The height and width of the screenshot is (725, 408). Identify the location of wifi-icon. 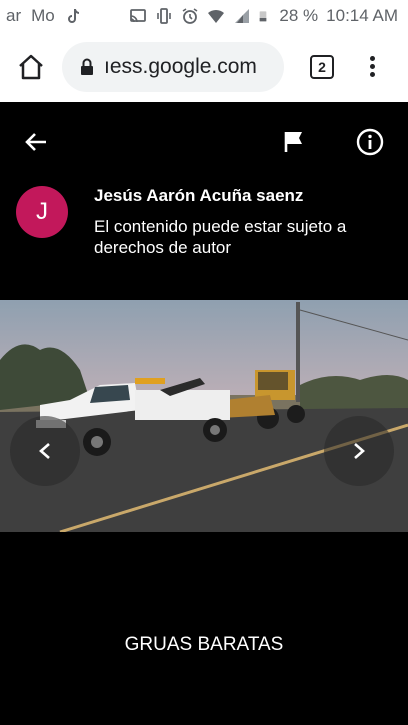
(216, 16).